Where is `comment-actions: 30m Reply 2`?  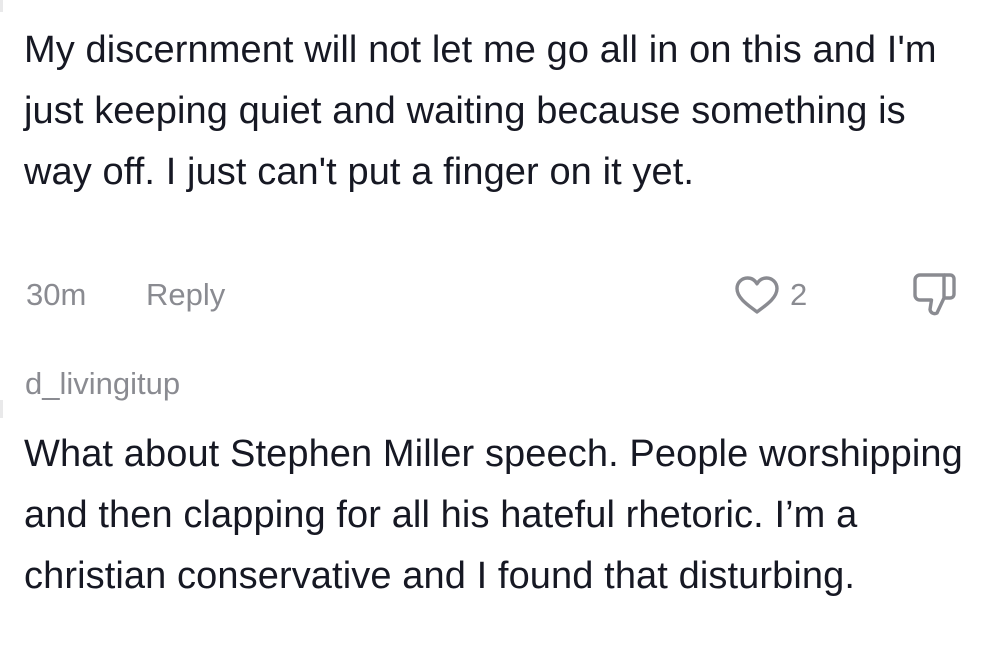
comment-actions: 30m Reply 2 is located at coordinates (494, 294).